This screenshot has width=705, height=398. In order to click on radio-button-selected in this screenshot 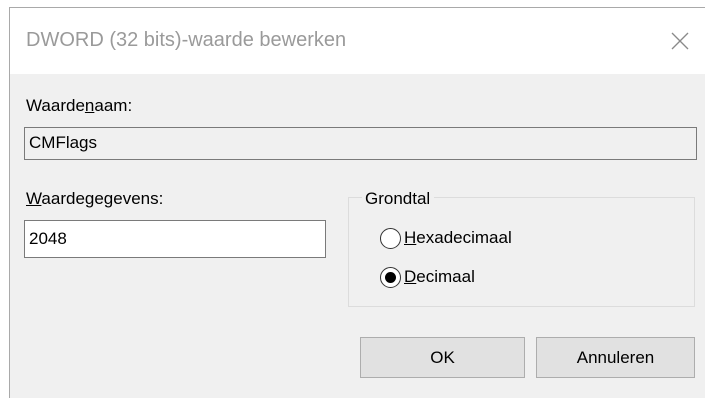, I will do `click(390, 277)`.